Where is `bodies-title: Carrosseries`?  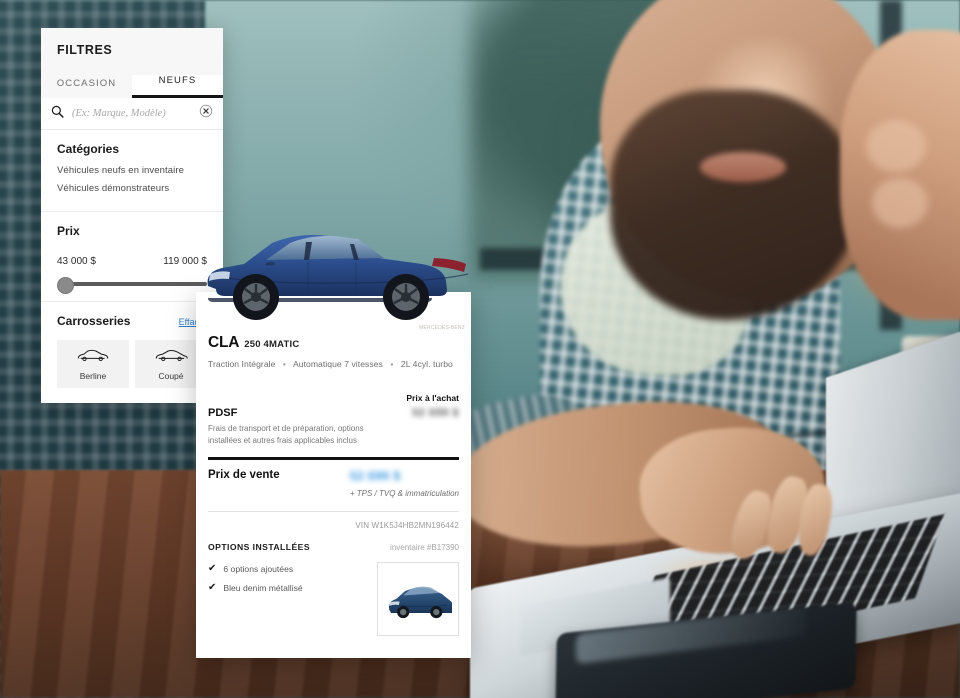
bodies-title: Carrosseries is located at coordinates (94, 321).